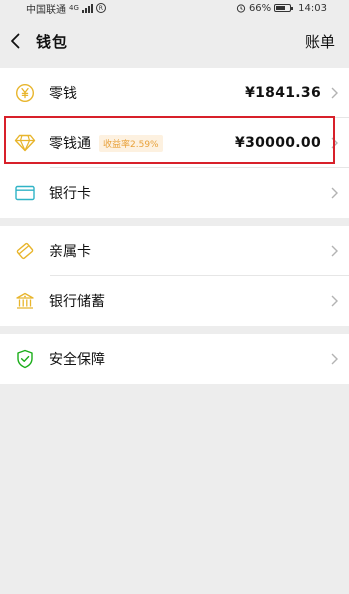  I want to click on wallet-item-label: 零钱, so click(63, 94).